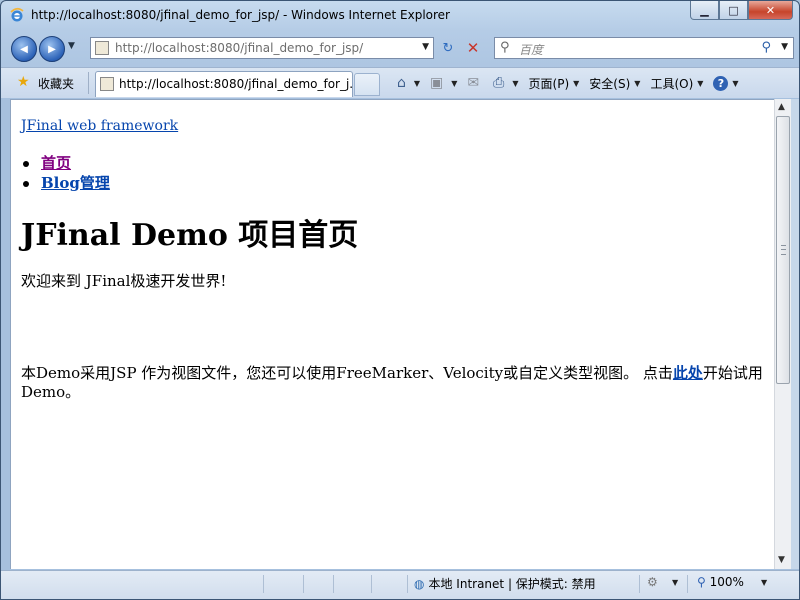  I want to click on search-options-dropdown-icon: ▼, so click(784, 47).